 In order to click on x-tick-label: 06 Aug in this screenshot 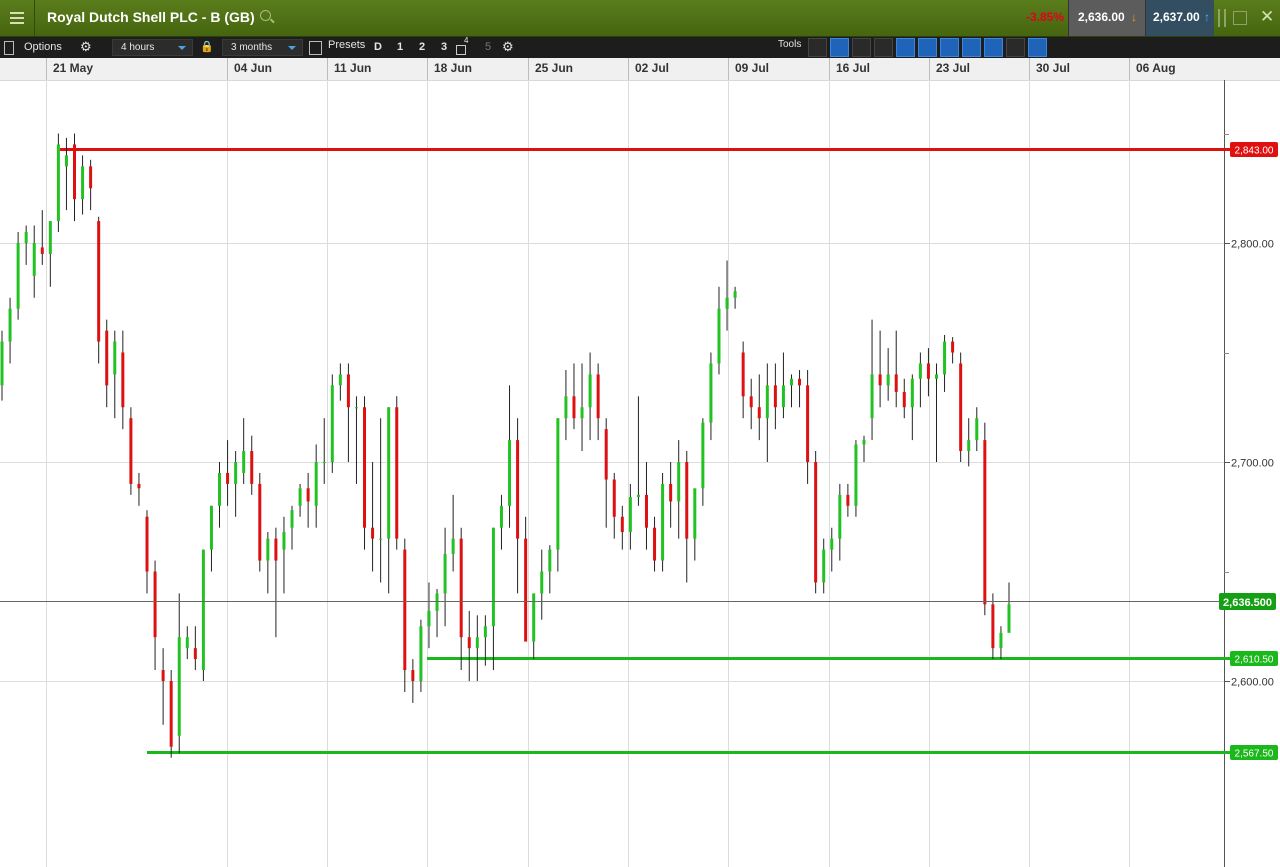, I will do `click(1156, 68)`.